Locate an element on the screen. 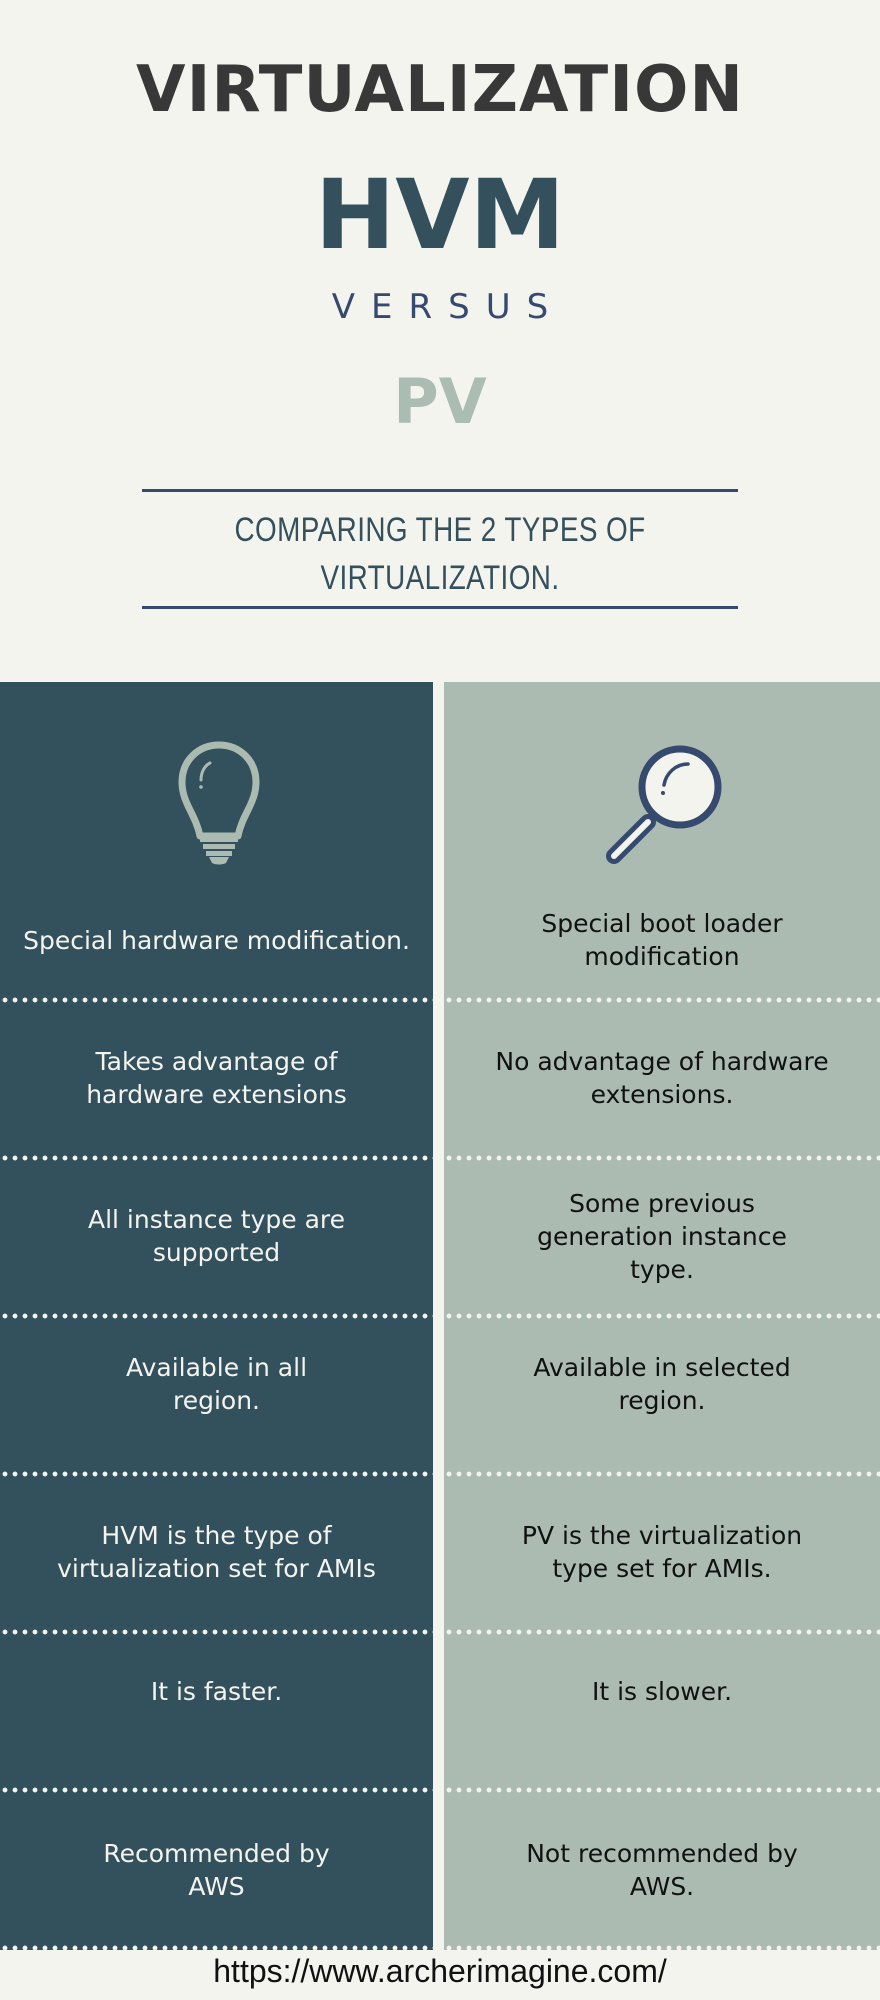 Image resolution: width=880 pixels, height=2000 pixels. infographic-title: VIRTUALIZATION is located at coordinates (440, 90).